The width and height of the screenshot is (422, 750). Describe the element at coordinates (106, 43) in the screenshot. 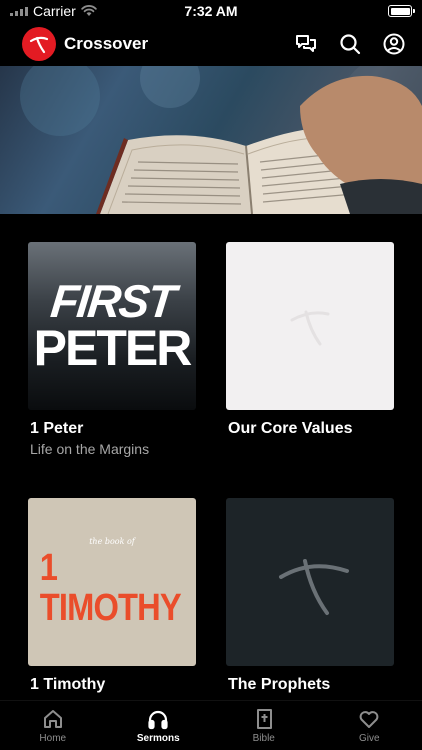

I see `app-title: Crossover` at that location.